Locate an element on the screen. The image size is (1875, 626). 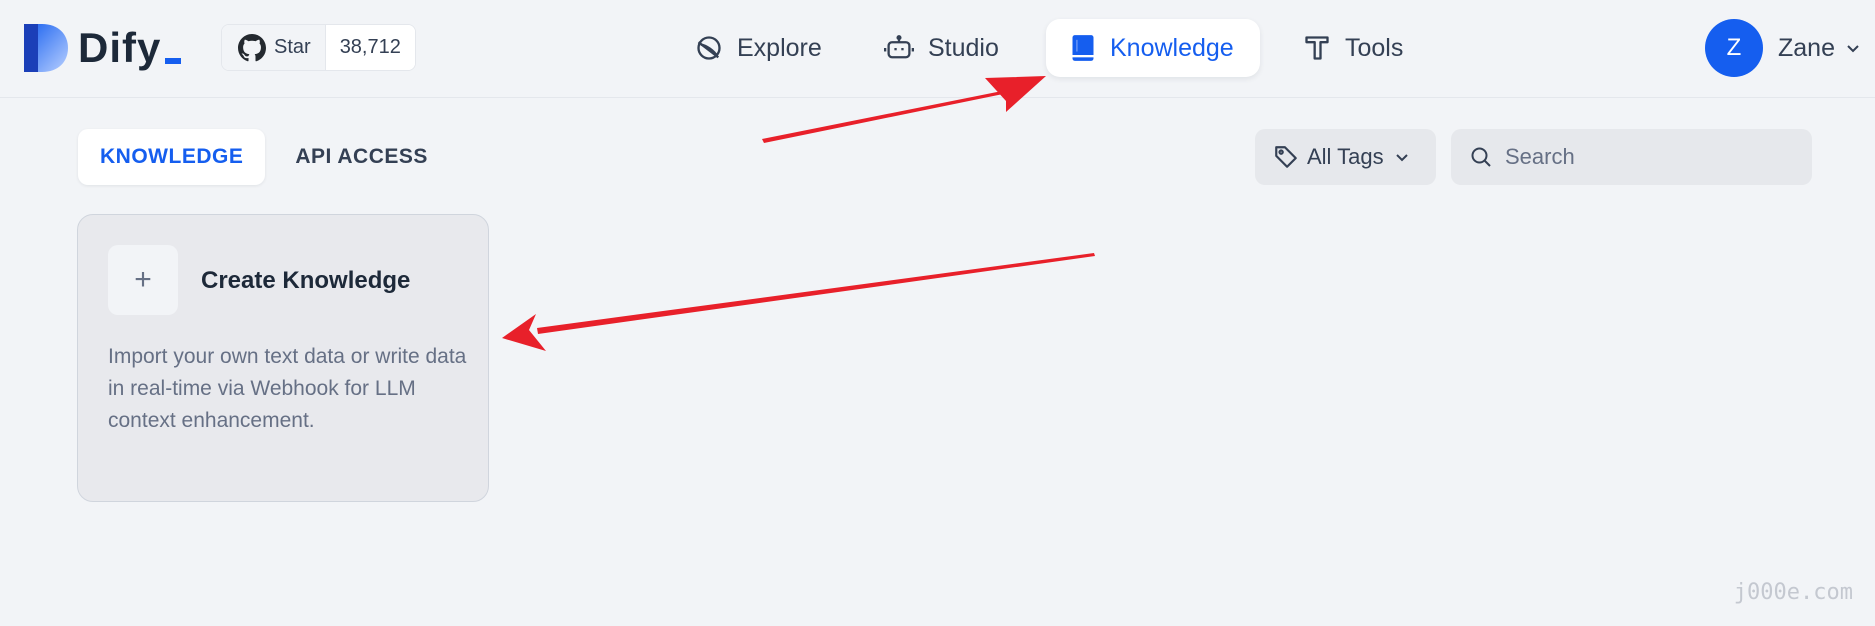
search-icon is located at coordinates (1481, 157).